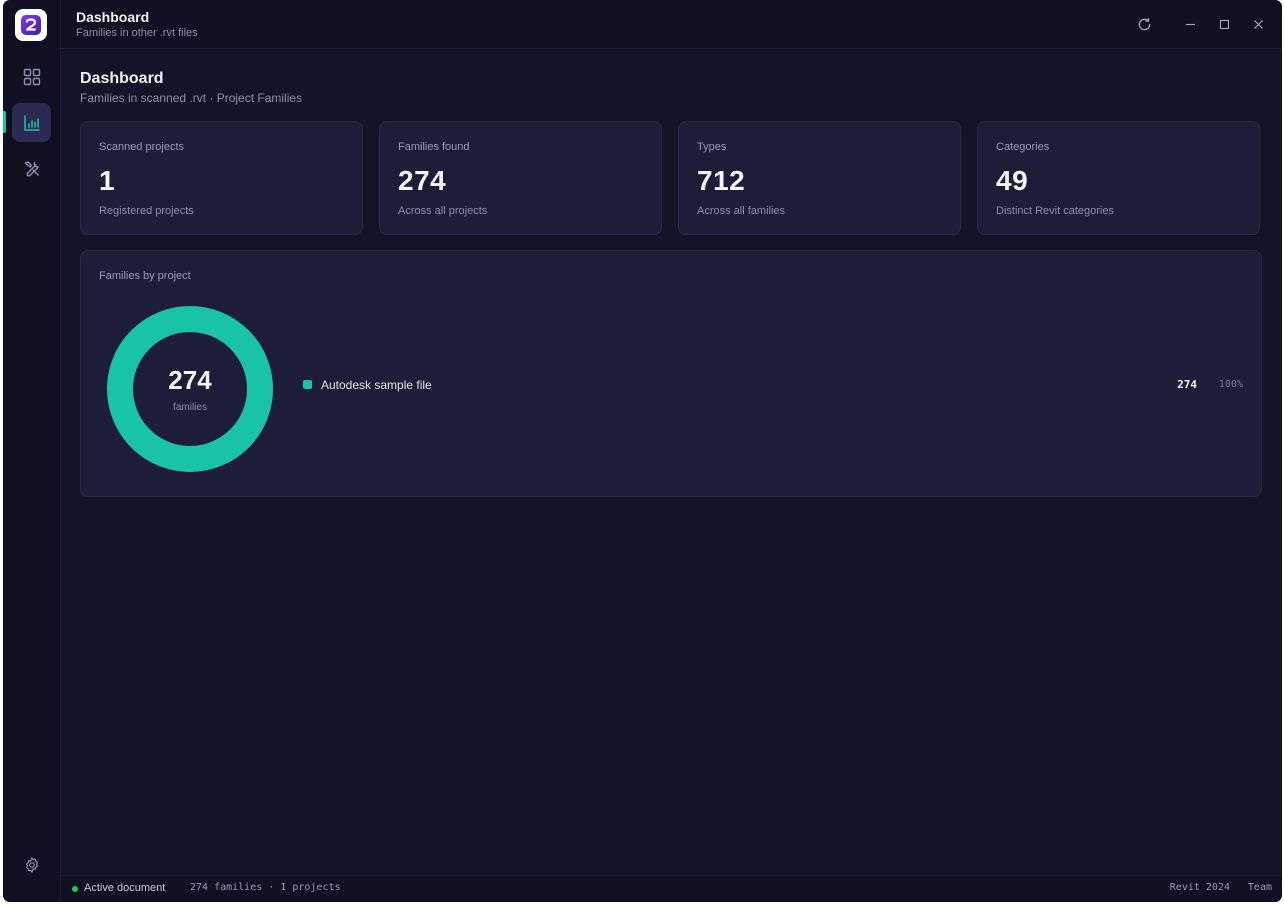  What do you see at coordinates (671, 24) in the screenshot?
I see `title-bar: Dashboard Families in other .rvt files` at bounding box center [671, 24].